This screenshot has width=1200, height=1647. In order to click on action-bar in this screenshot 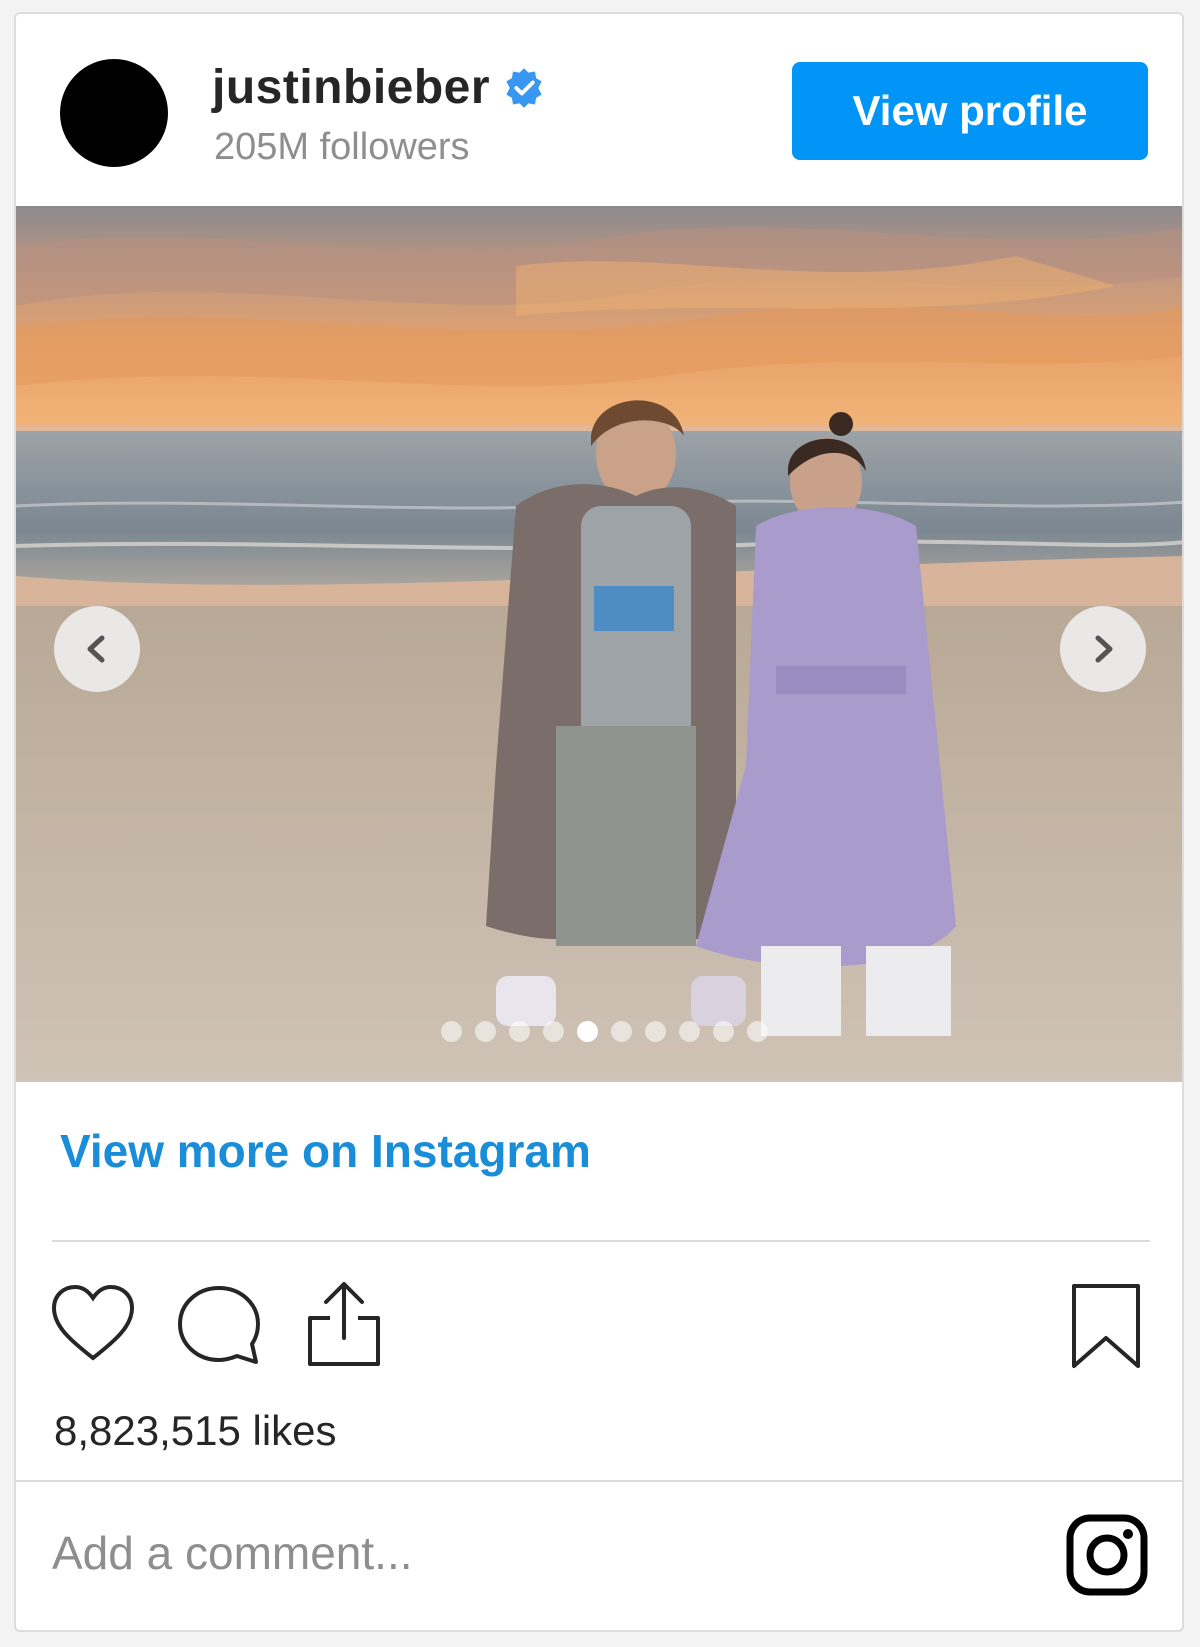, I will do `click(599, 1311)`.